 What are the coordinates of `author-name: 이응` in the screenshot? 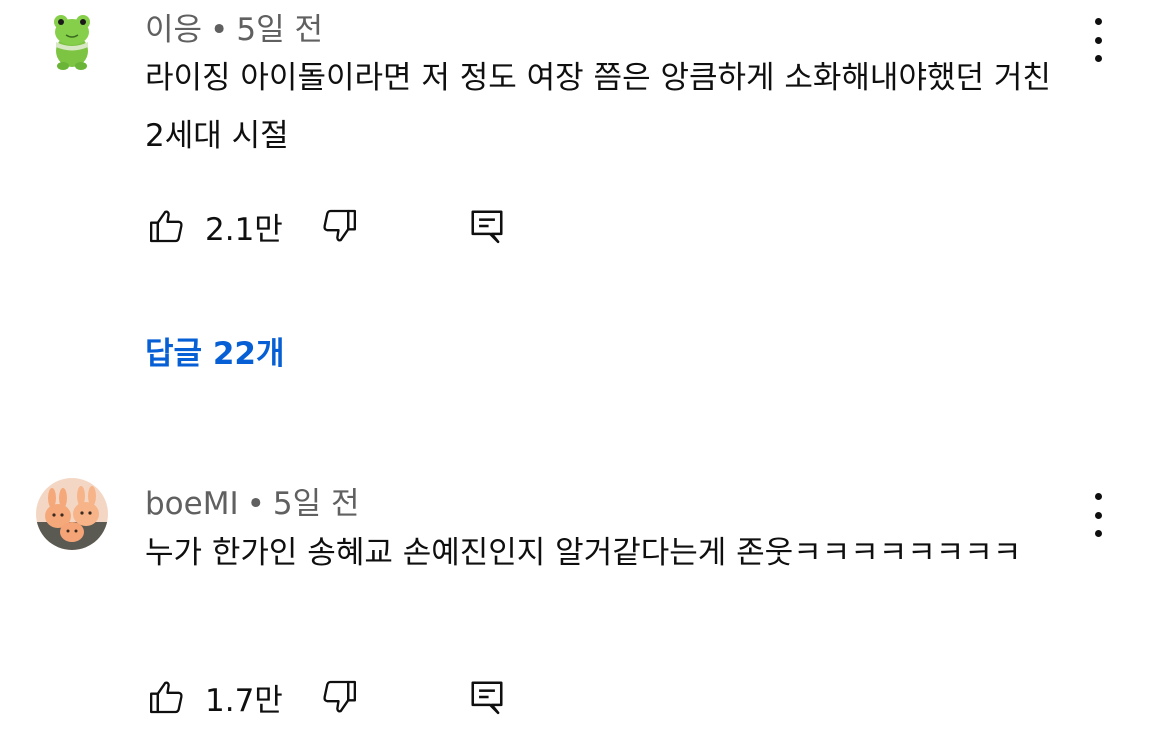 It's located at (173, 30).